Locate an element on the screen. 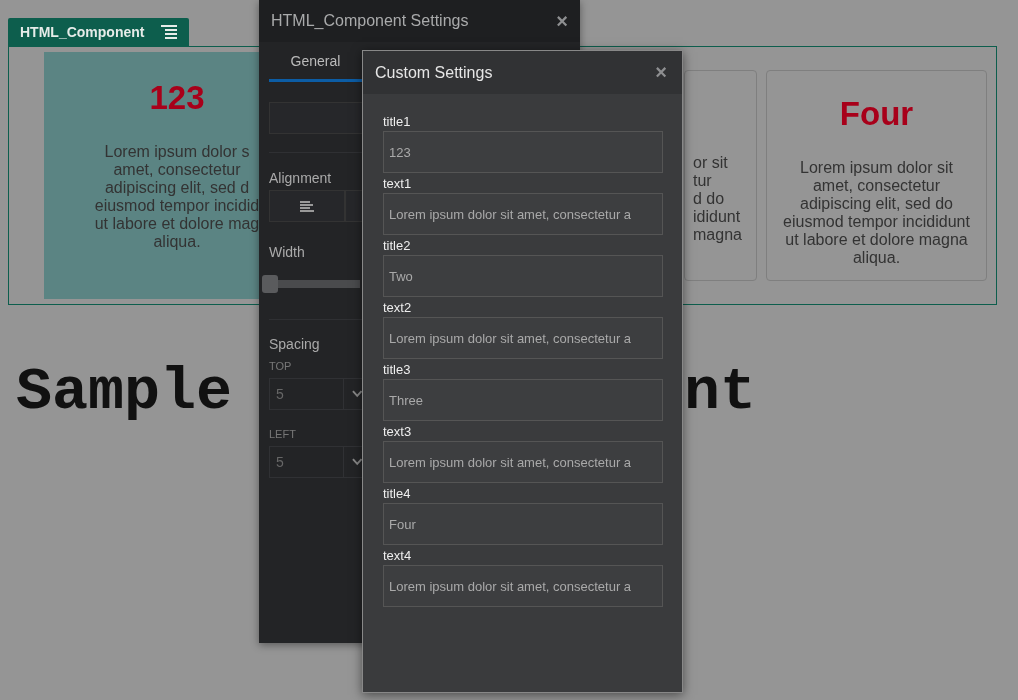  field-label: text4 is located at coordinates (398, 556).